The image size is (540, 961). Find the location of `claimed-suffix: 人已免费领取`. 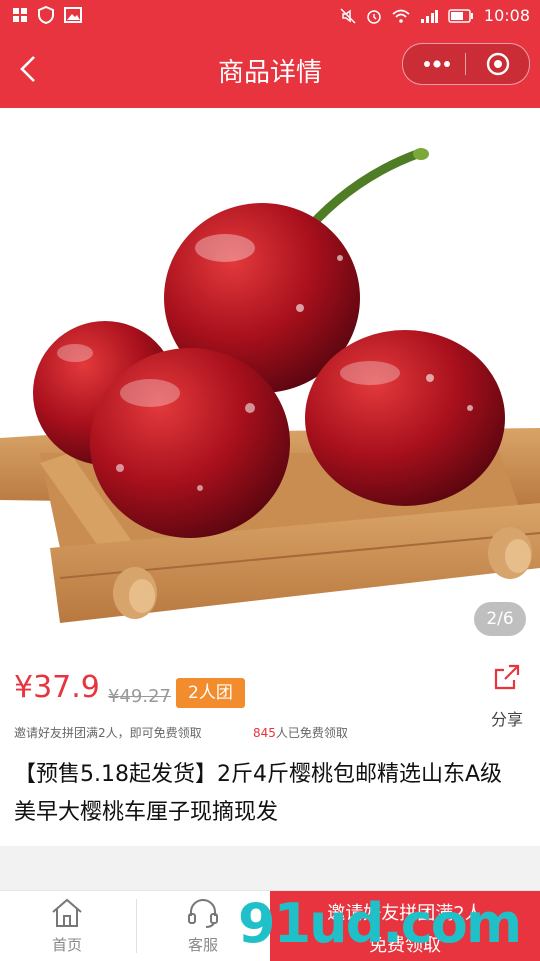

claimed-suffix: 人已免费领取 is located at coordinates (311, 733).